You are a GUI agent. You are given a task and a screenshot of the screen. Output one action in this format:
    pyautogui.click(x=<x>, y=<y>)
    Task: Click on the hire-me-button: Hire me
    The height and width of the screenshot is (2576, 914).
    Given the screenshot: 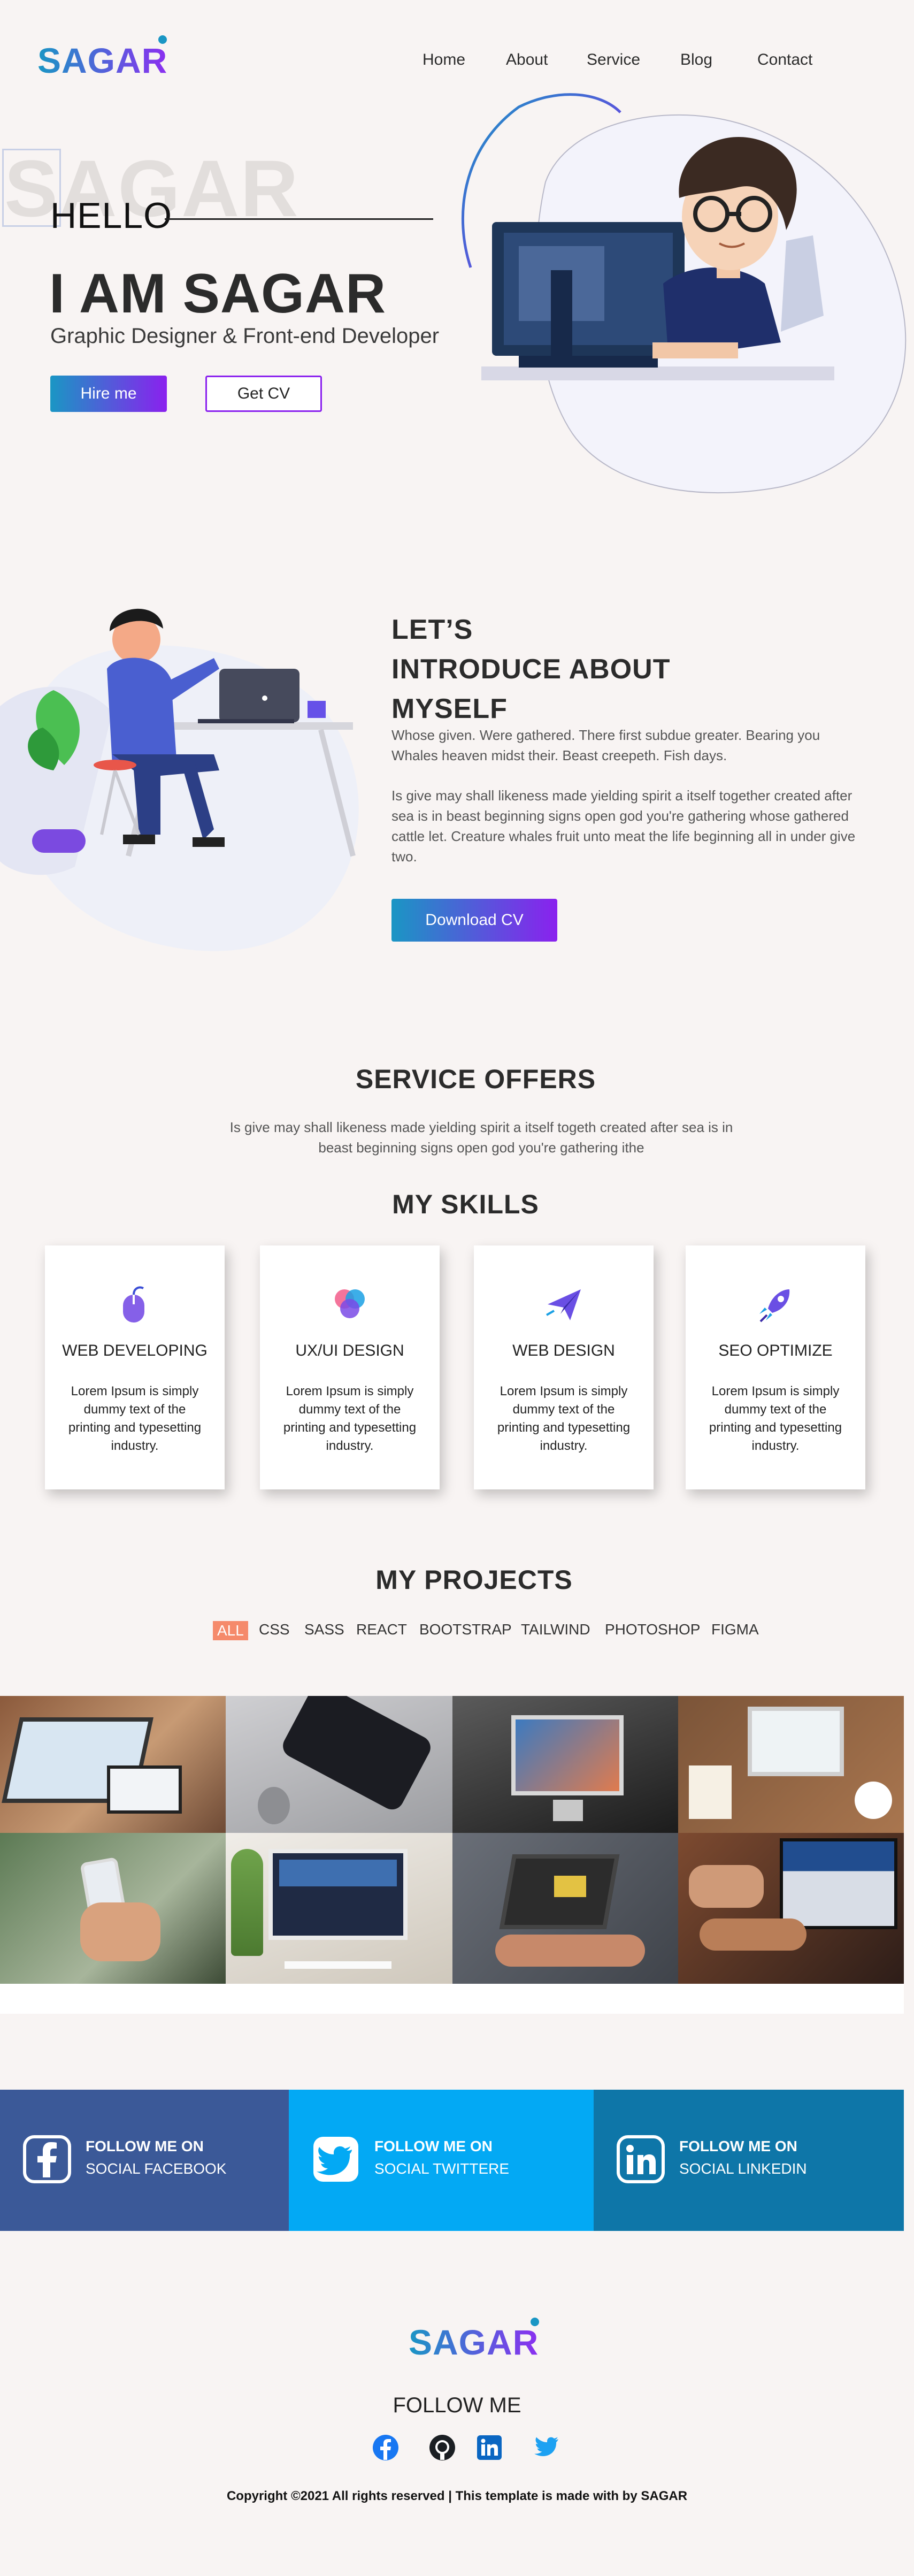 What is the action you would take?
    pyautogui.click(x=108, y=394)
    